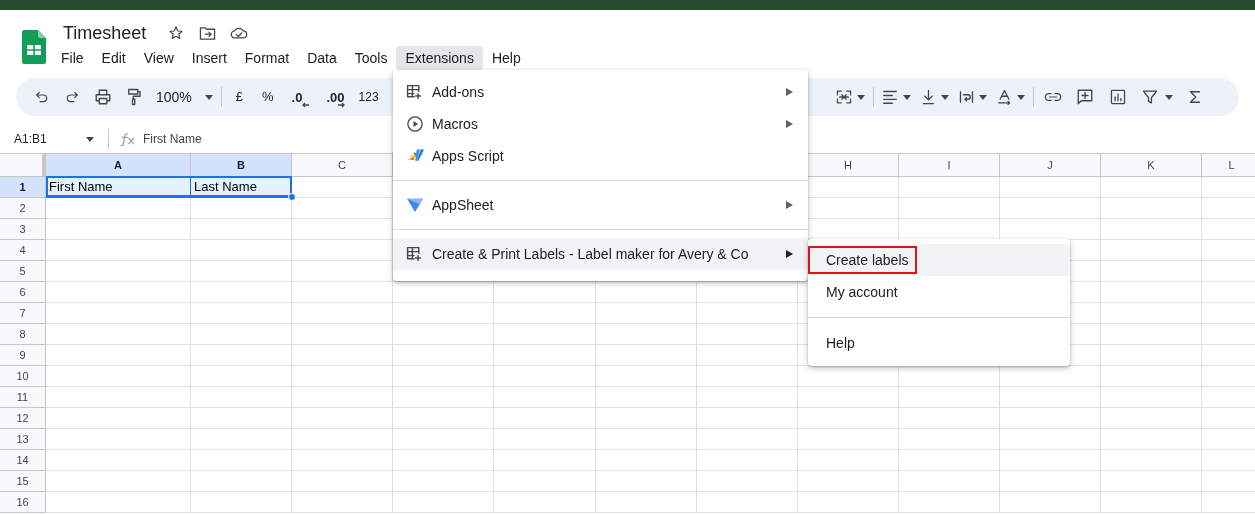 This screenshot has height=515, width=1255. Describe the element at coordinates (1050, 165) in the screenshot. I see `column-header: J` at that location.